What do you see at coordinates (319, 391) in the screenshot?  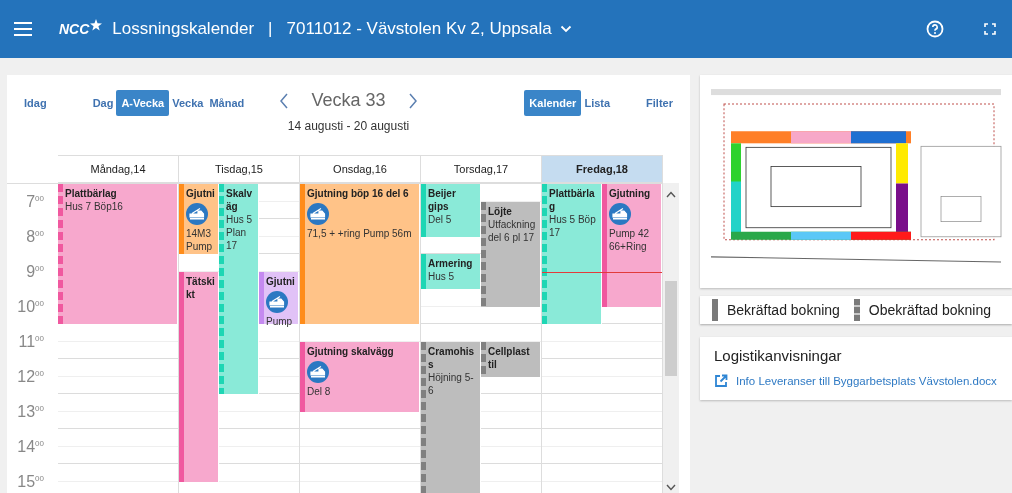 I see `event-detail: Del 8` at bounding box center [319, 391].